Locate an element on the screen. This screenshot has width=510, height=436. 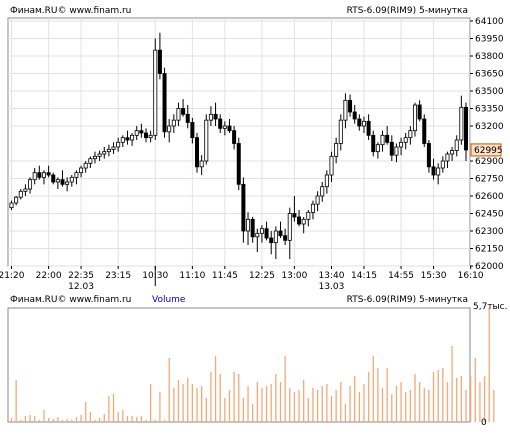
x-tick-label: 23:15 is located at coordinates (118, 276).